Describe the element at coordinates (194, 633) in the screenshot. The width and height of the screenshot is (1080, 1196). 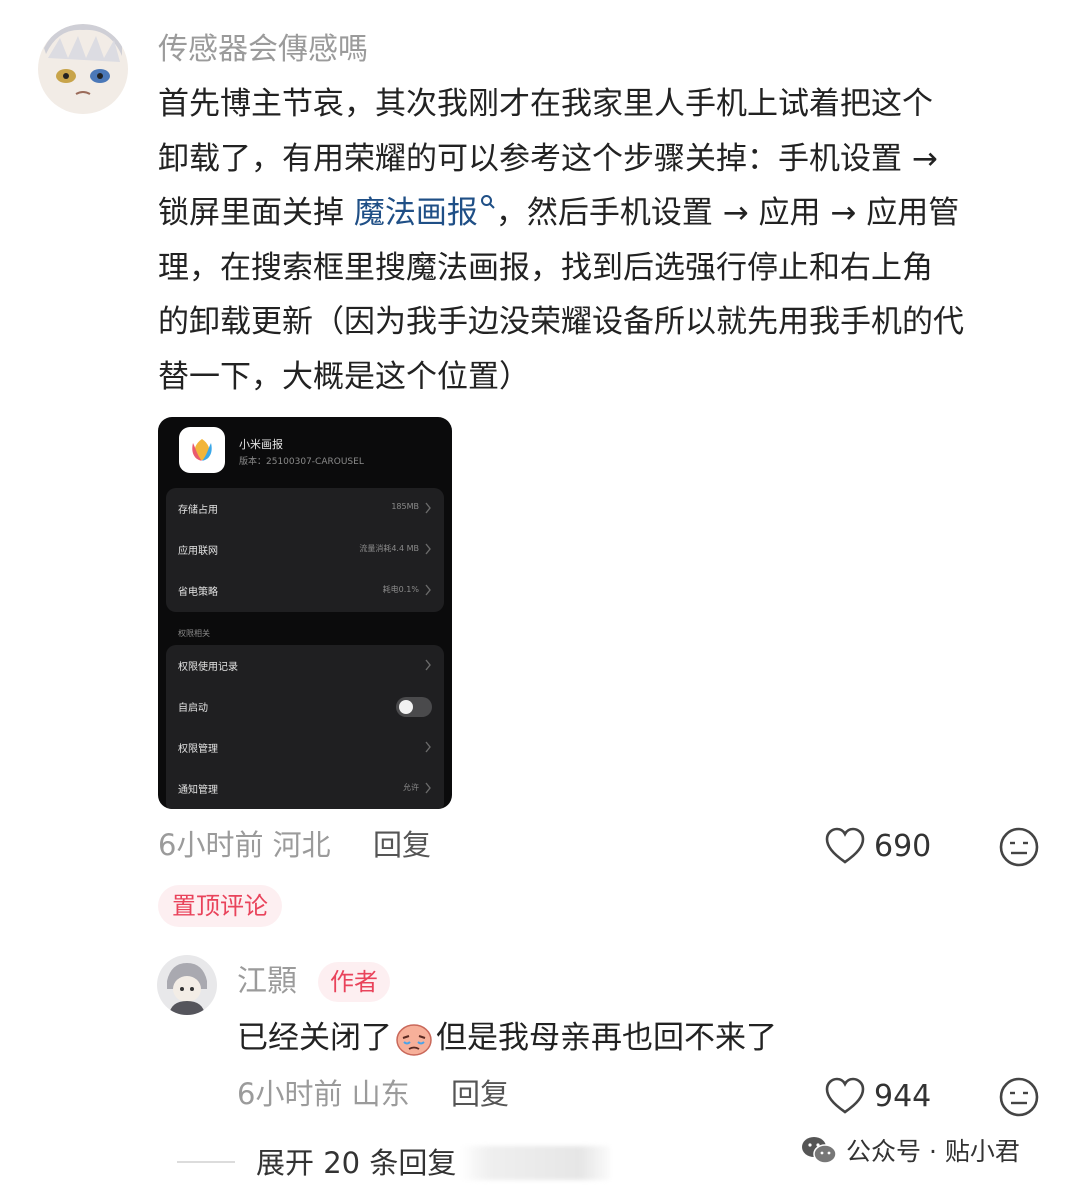
I see `section-label: 权限相关` at that location.